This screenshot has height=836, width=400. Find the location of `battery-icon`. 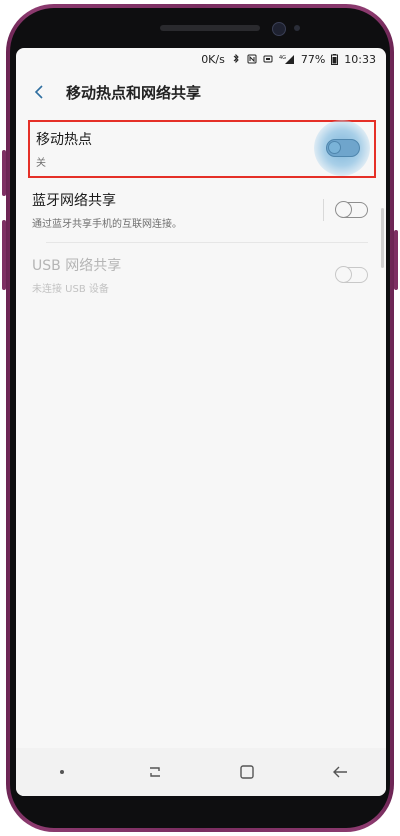

battery-icon is located at coordinates (335, 59).